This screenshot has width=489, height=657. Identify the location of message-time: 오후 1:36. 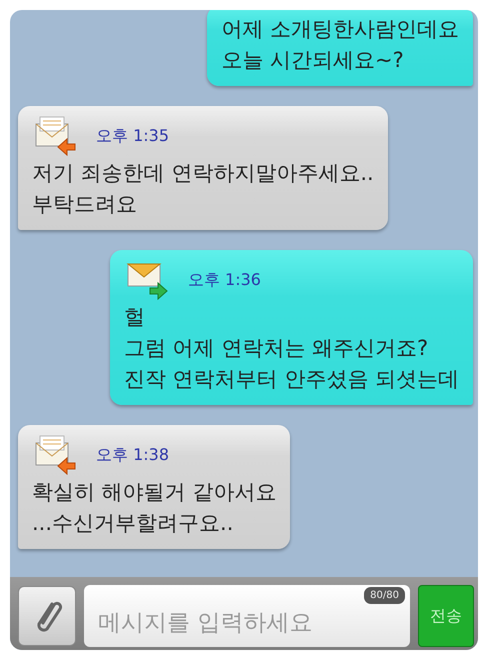
(224, 279).